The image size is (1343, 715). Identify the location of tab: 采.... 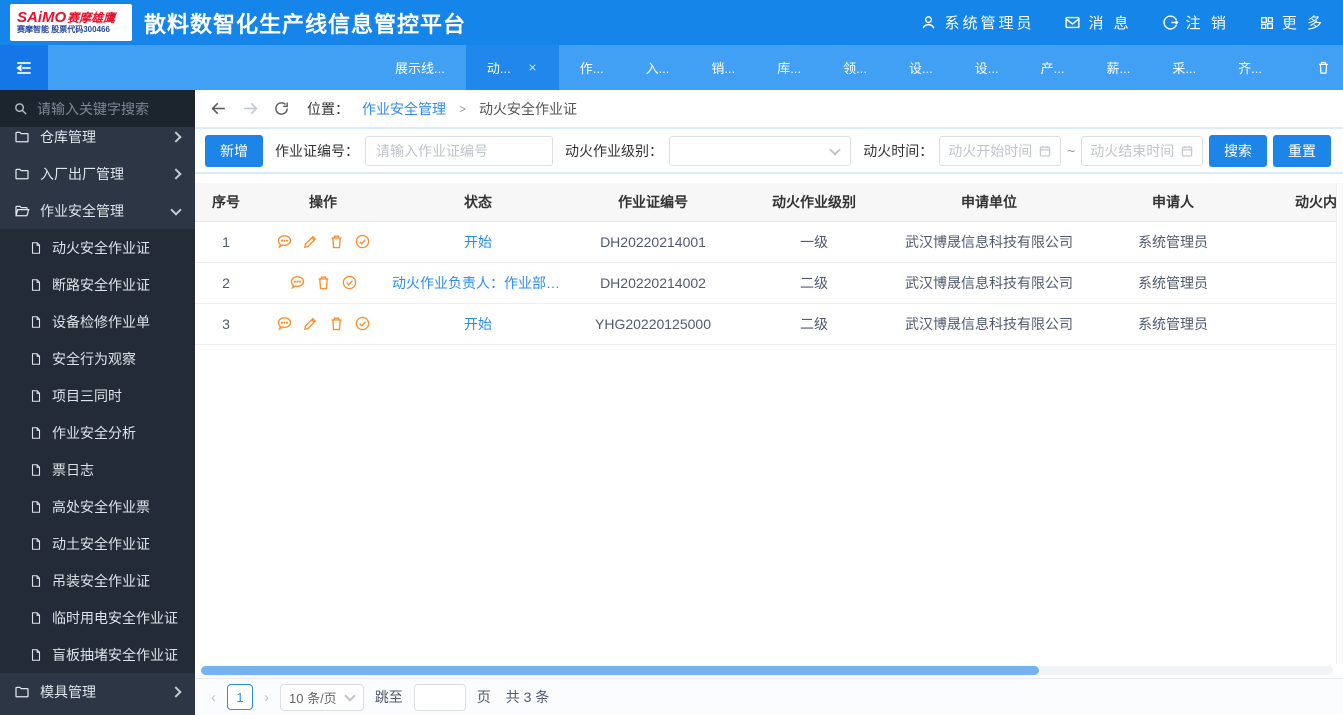
(1184, 67).